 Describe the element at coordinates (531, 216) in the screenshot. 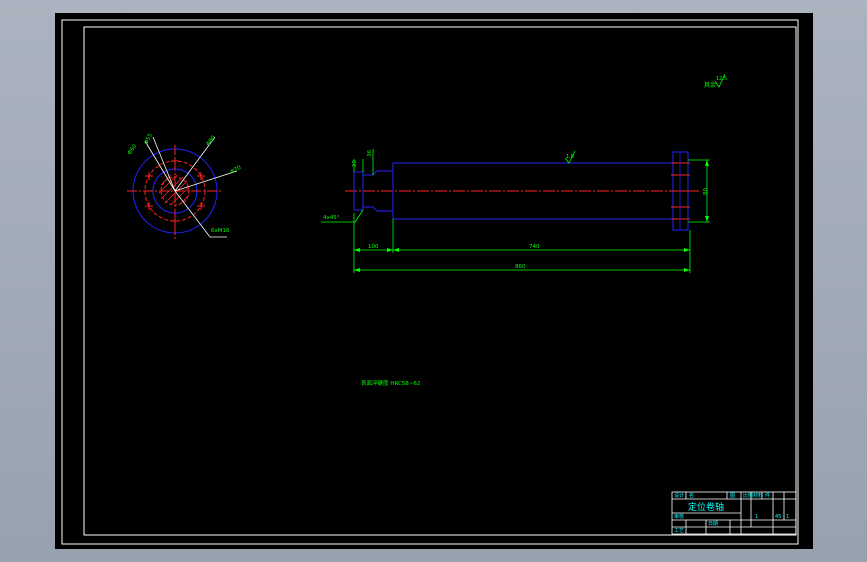

I see `side-view-arrows` at that location.